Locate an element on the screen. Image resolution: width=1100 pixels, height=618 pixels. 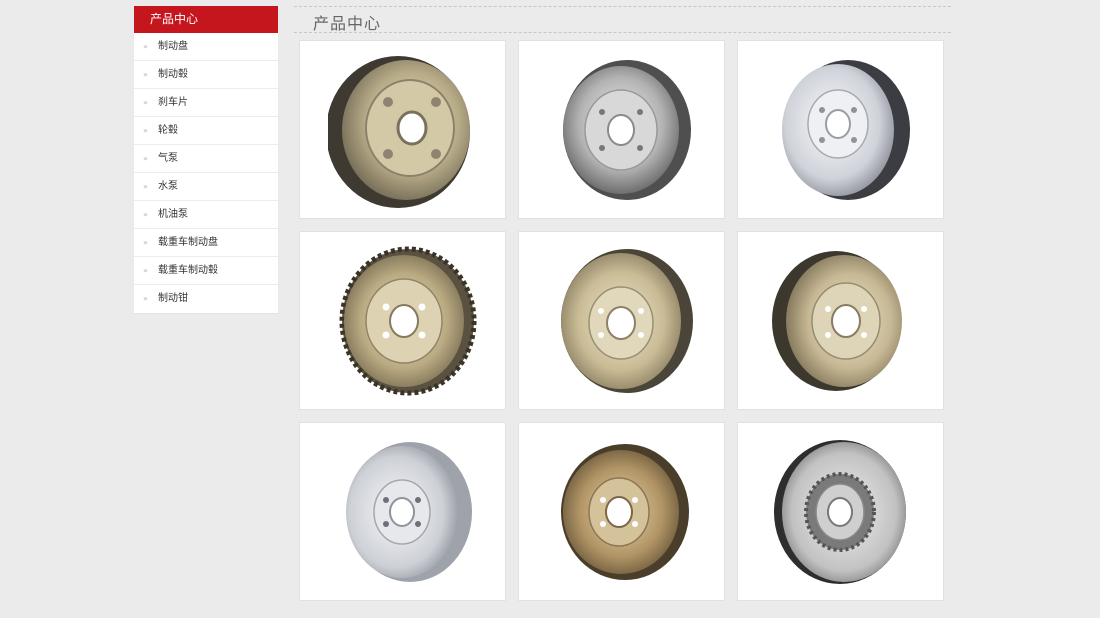
title-bar: 产品中心 is located at coordinates (622, 19).